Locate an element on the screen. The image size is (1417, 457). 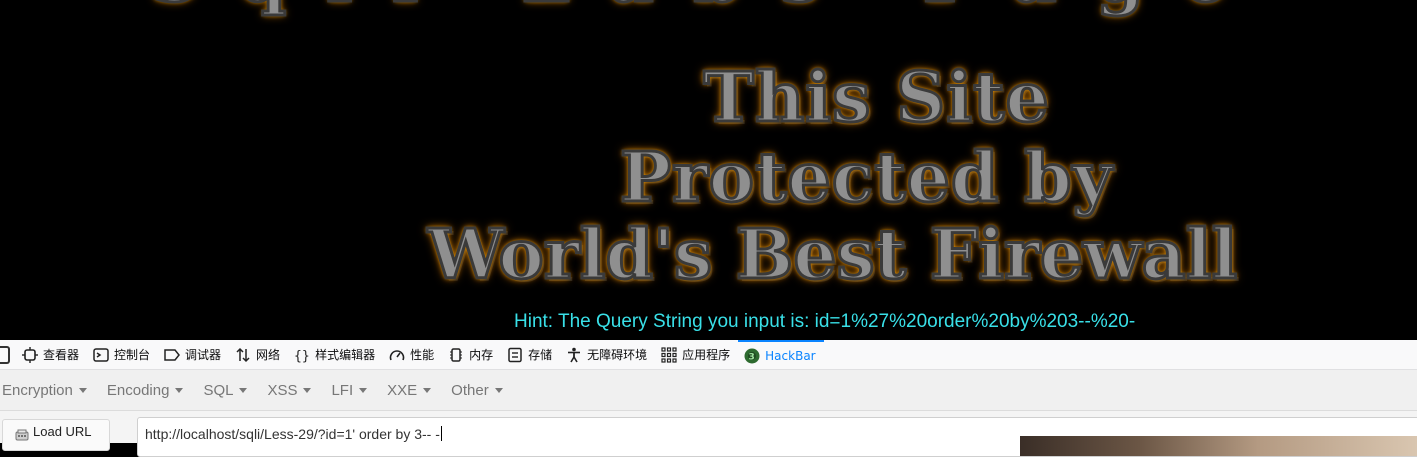
console-icon is located at coordinates (101, 355).